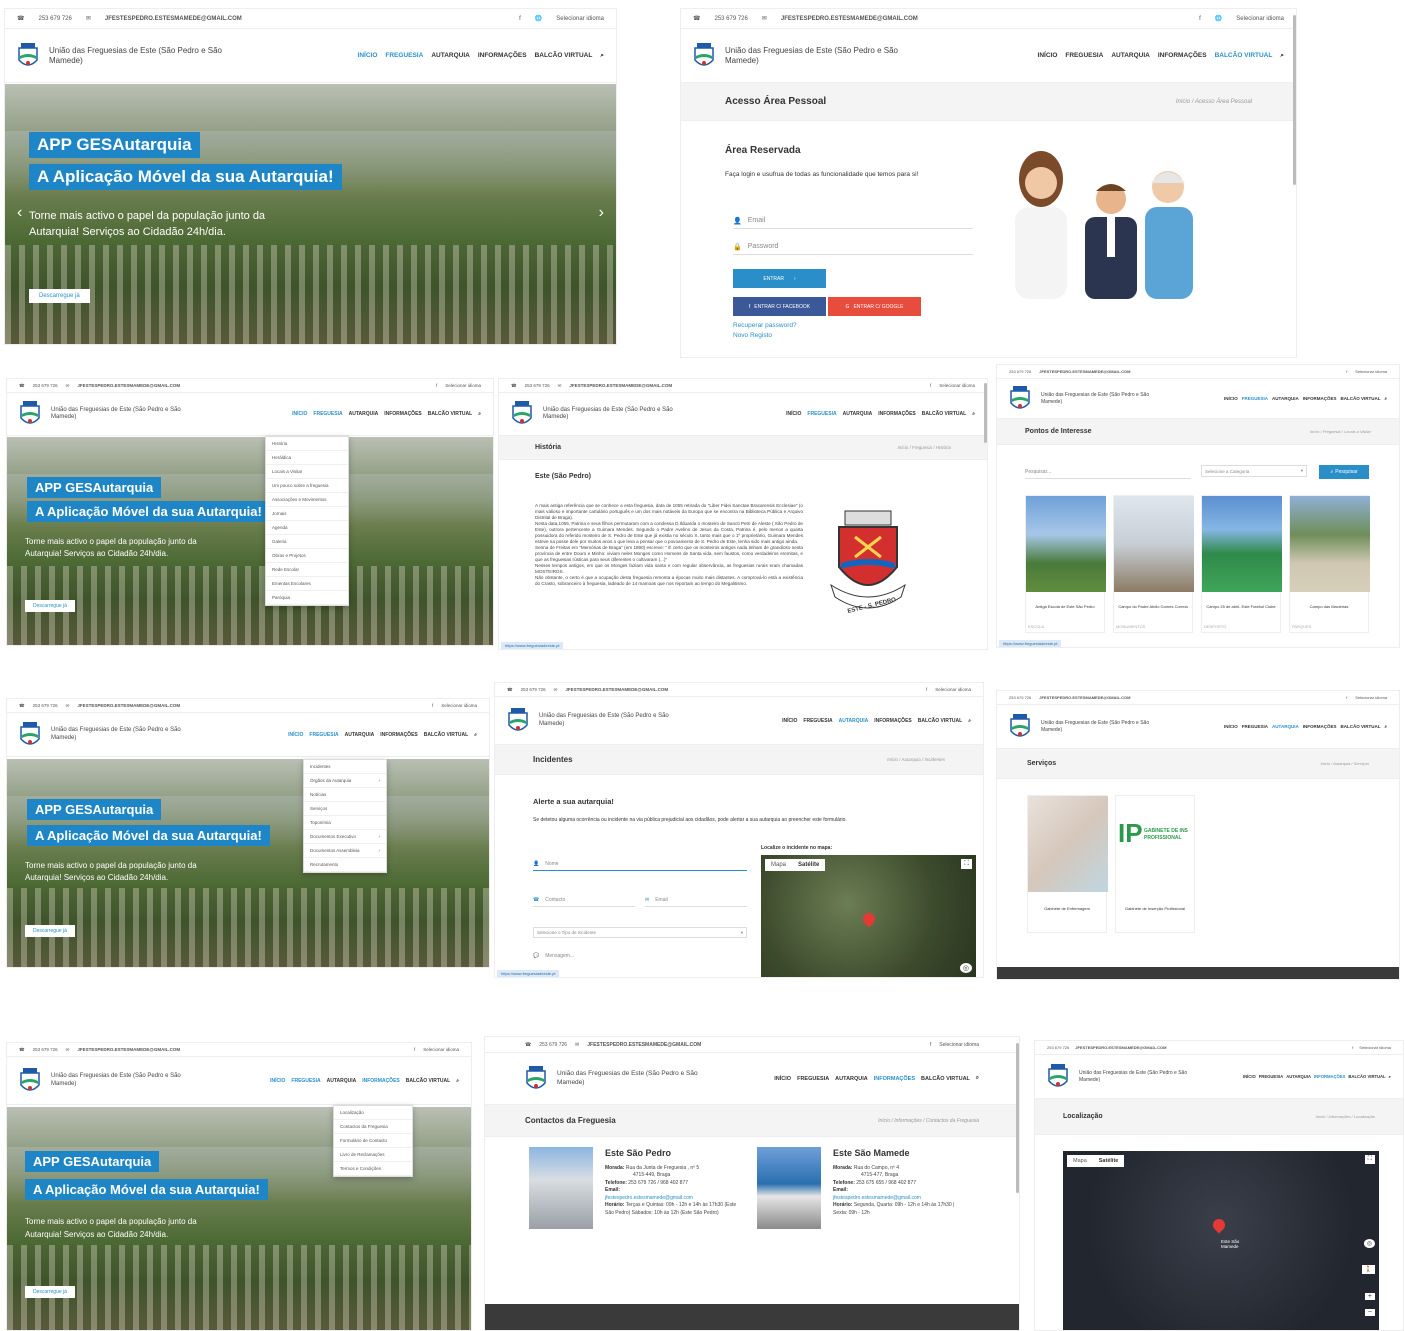 Image resolution: width=1405 pixels, height=1331 pixels. What do you see at coordinates (1254, 471) in the screenshot?
I see `category-select: Selecione a Categoria ▾` at bounding box center [1254, 471].